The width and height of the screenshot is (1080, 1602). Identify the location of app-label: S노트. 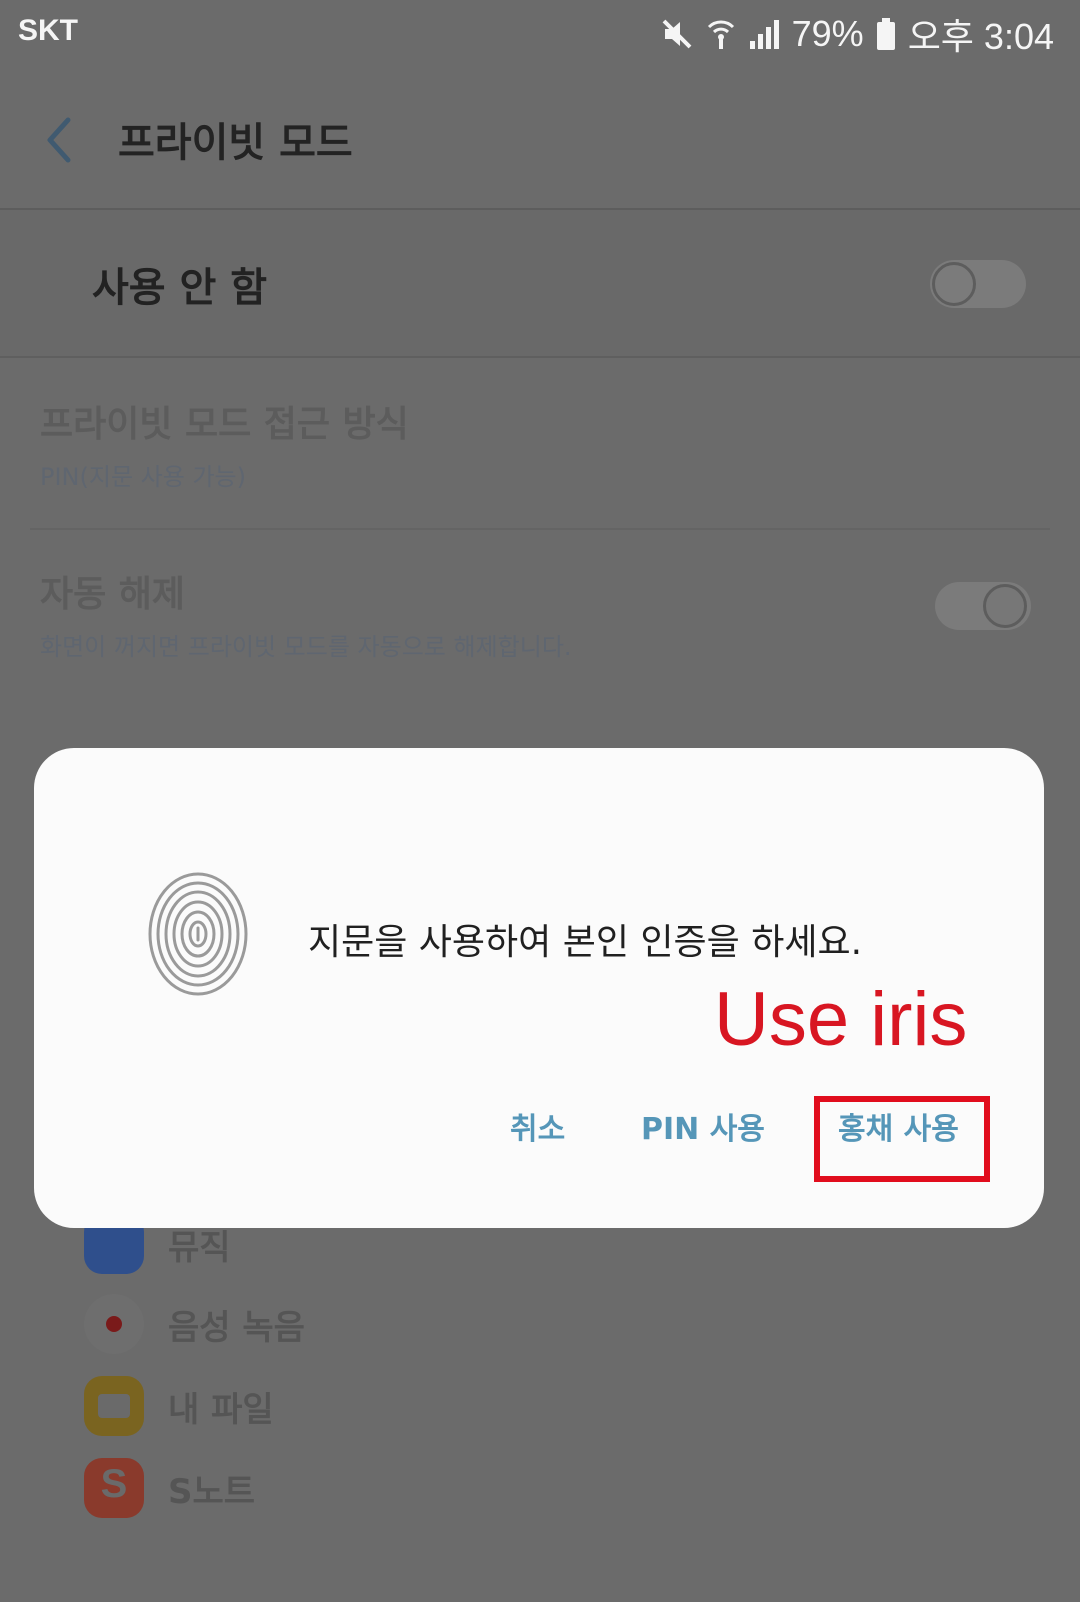
(212, 1491).